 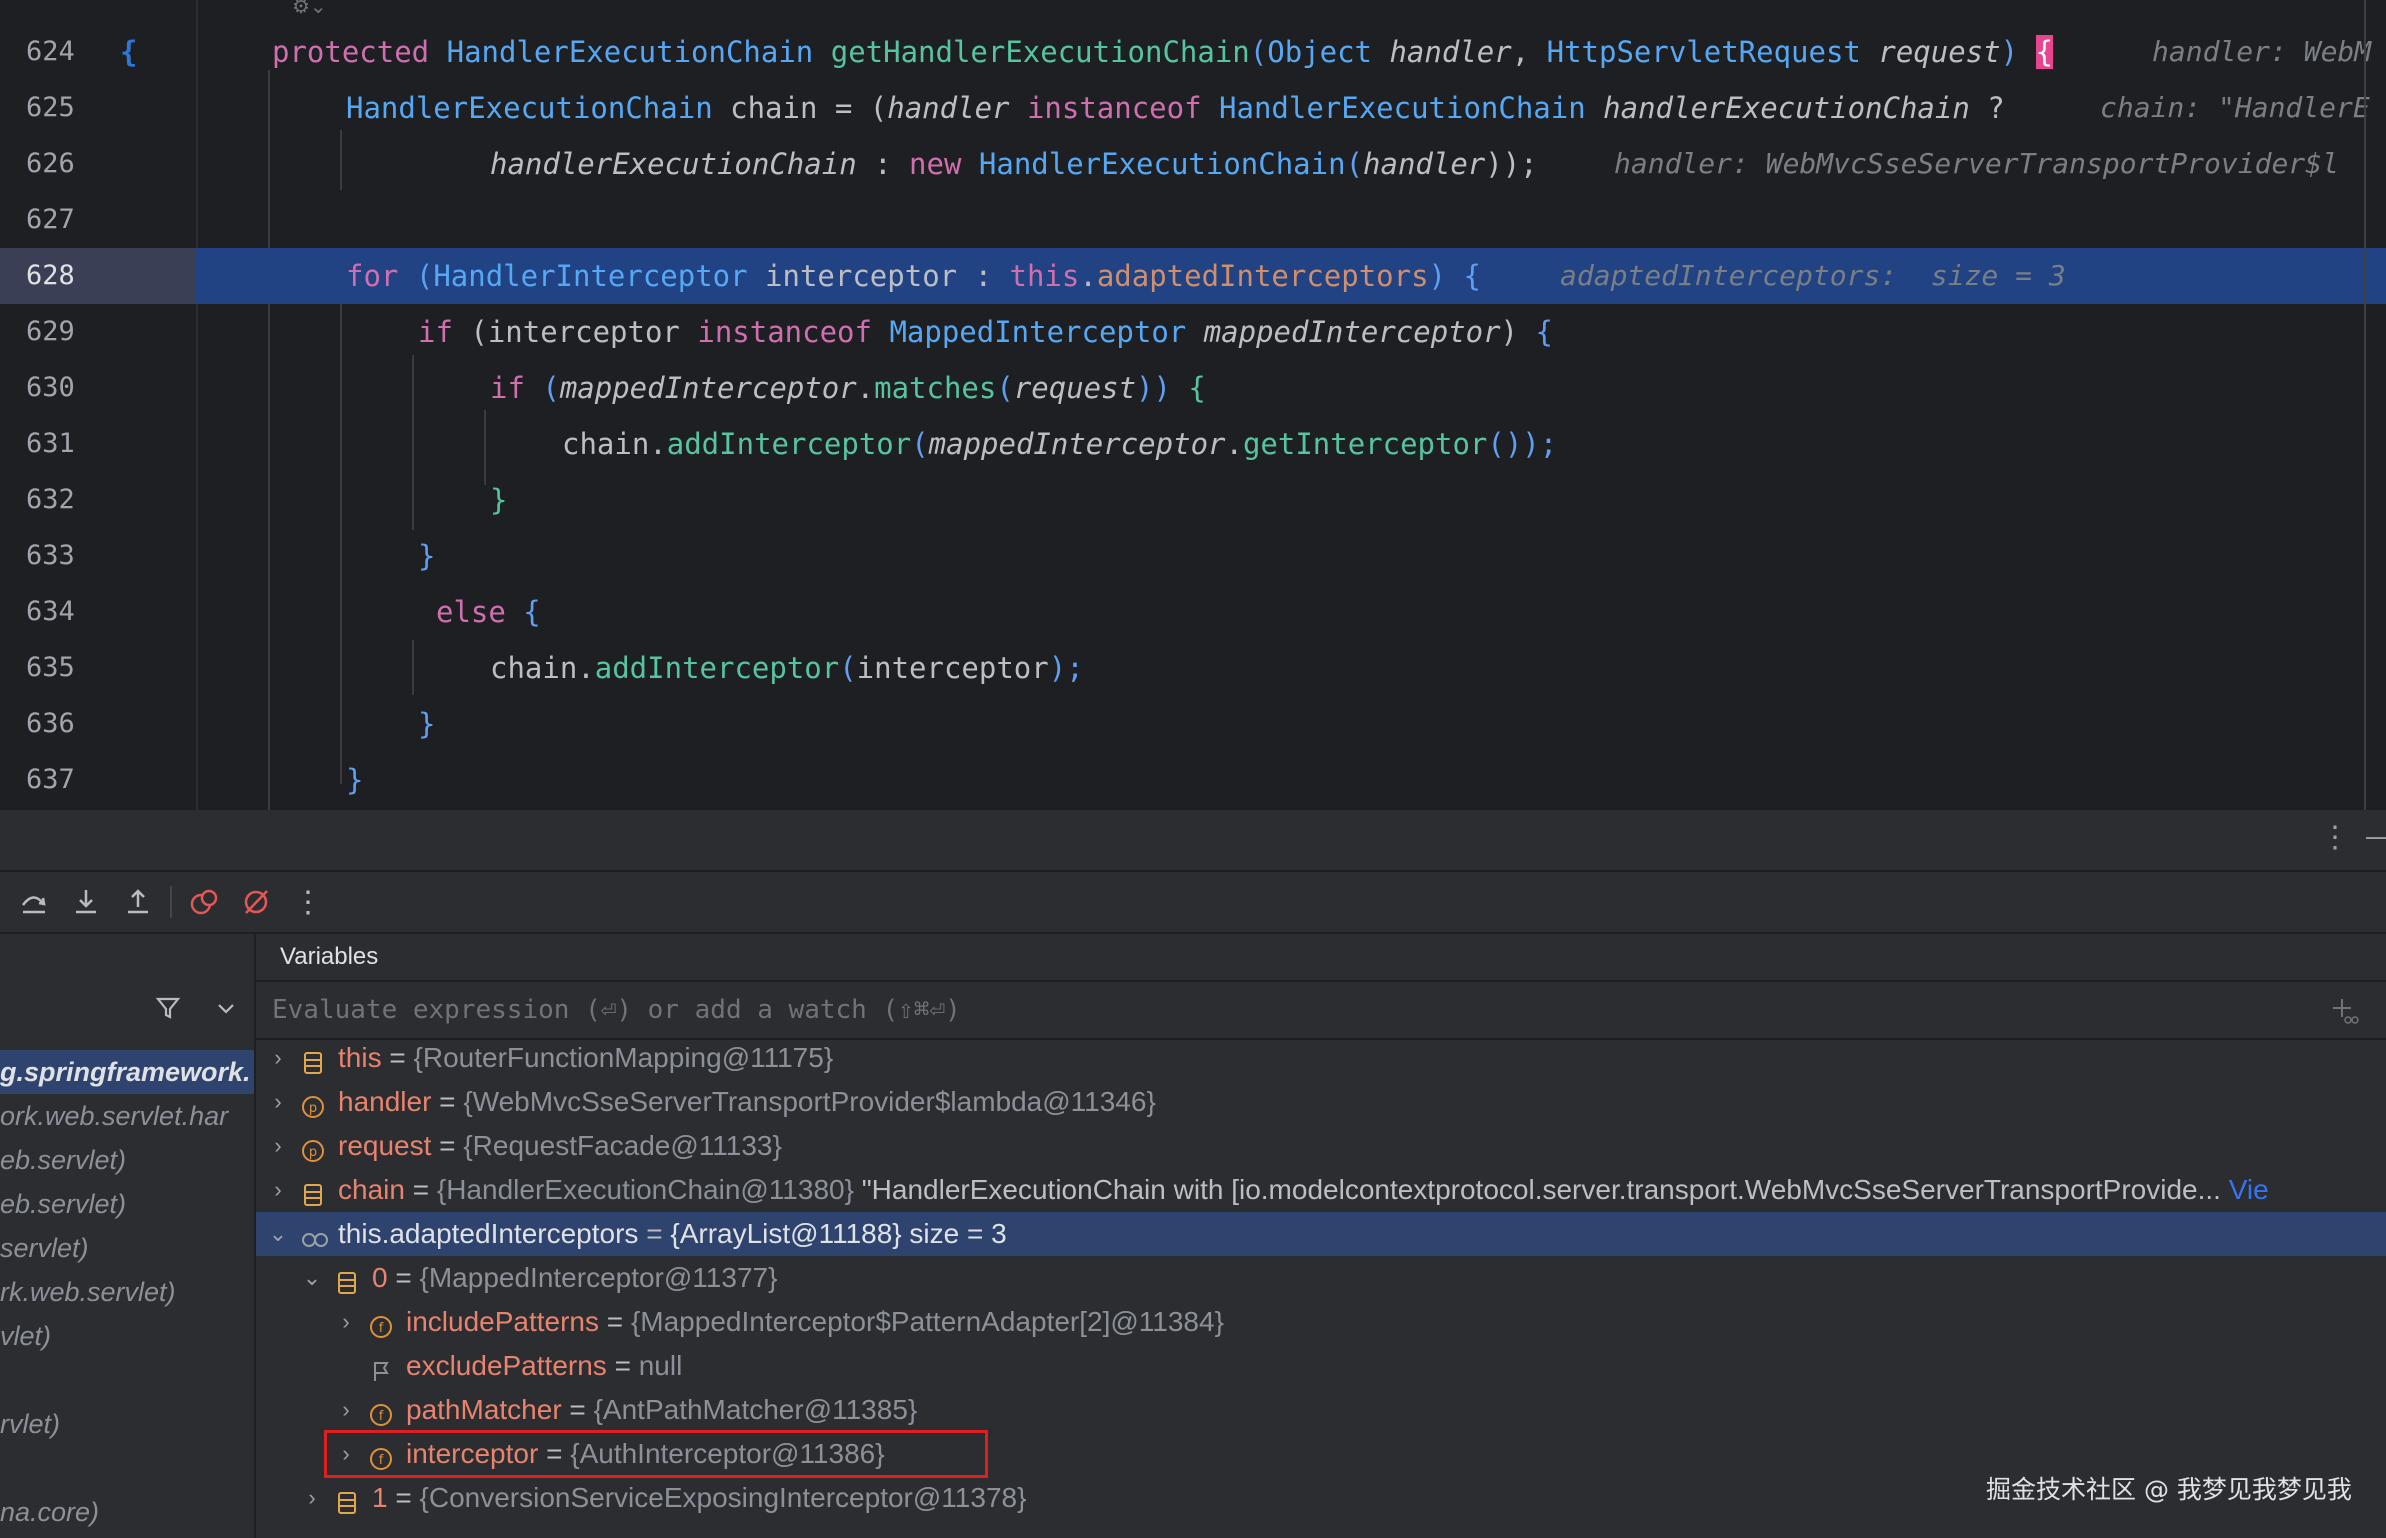 What do you see at coordinates (484, 1409) in the screenshot?
I see `variable-name: pathMatcher` at bounding box center [484, 1409].